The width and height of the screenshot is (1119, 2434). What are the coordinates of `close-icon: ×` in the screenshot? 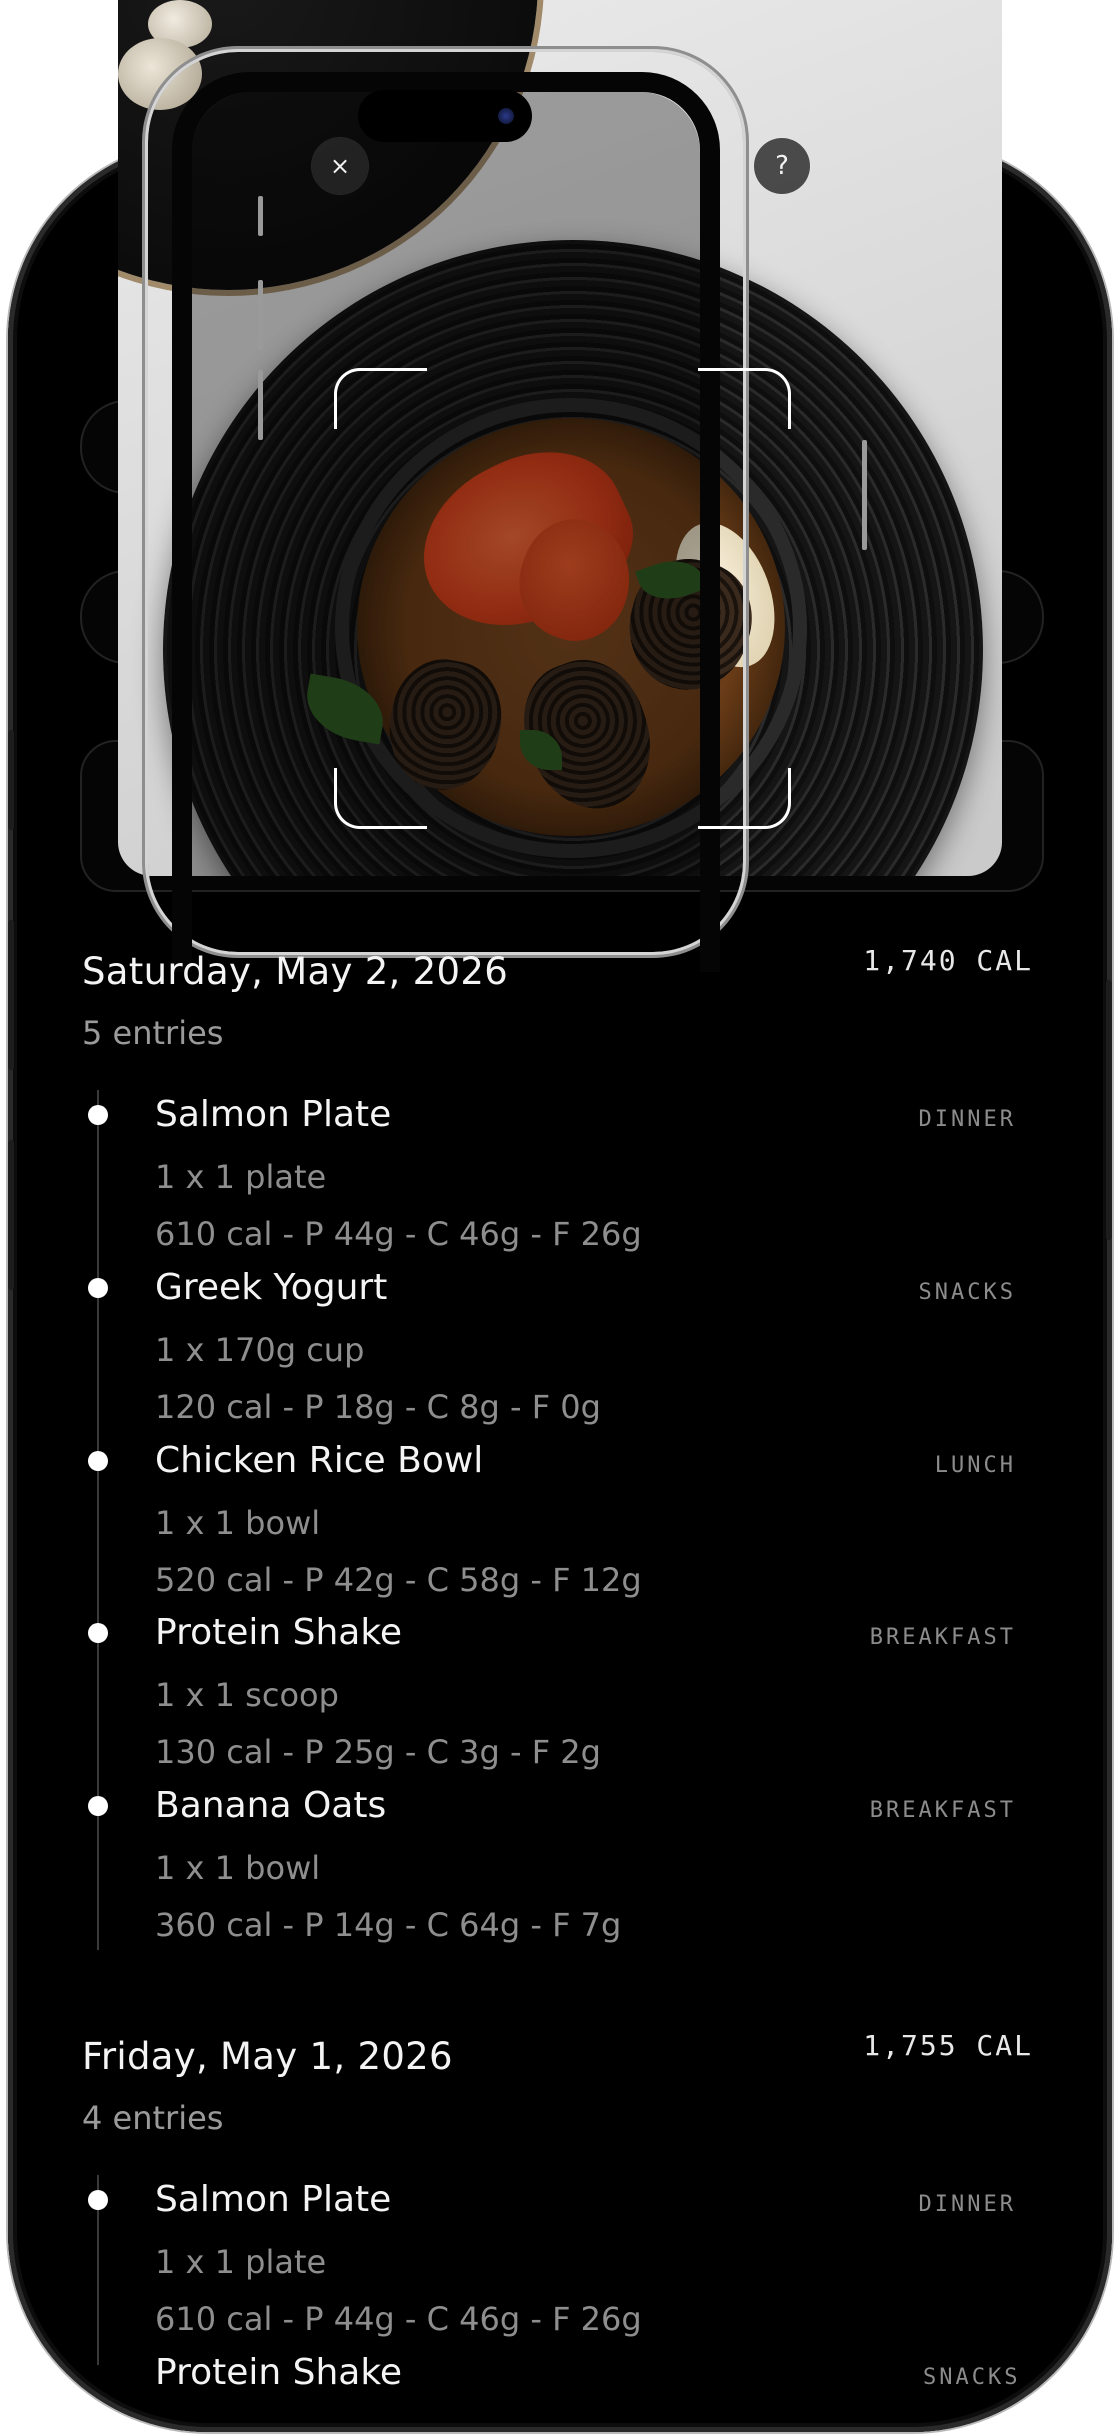 It's located at (340, 166).